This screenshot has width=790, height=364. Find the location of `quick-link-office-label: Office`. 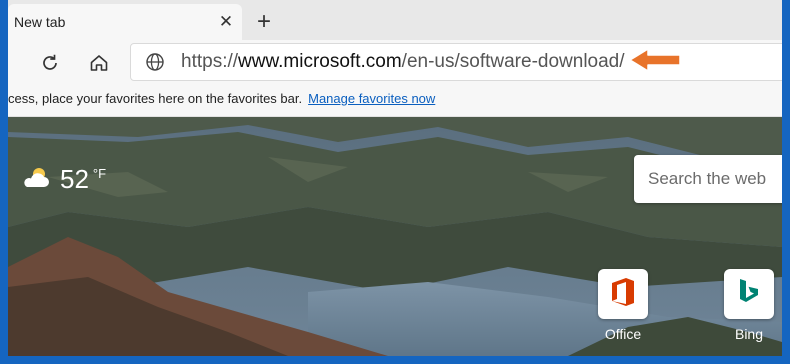

quick-link-office-label: Office is located at coordinates (623, 334).